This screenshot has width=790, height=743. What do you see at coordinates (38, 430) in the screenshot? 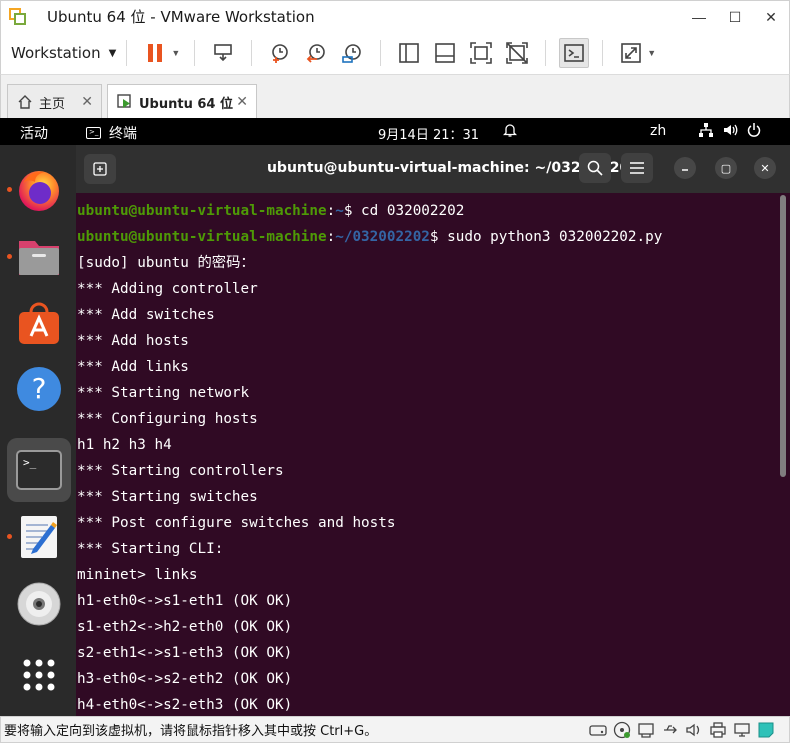
I see `ubuntu-dock: ? >_` at bounding box center [38, 430].